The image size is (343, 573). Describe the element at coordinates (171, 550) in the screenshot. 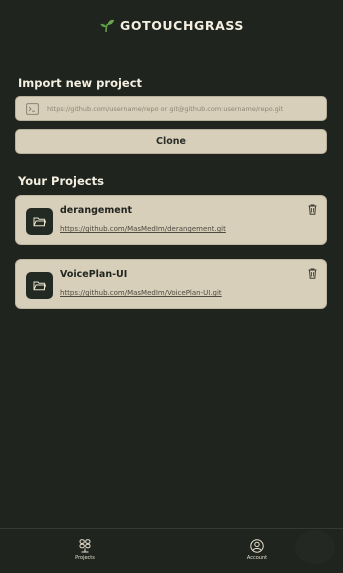

I see `bottom-nav: Projects Account` at that location.